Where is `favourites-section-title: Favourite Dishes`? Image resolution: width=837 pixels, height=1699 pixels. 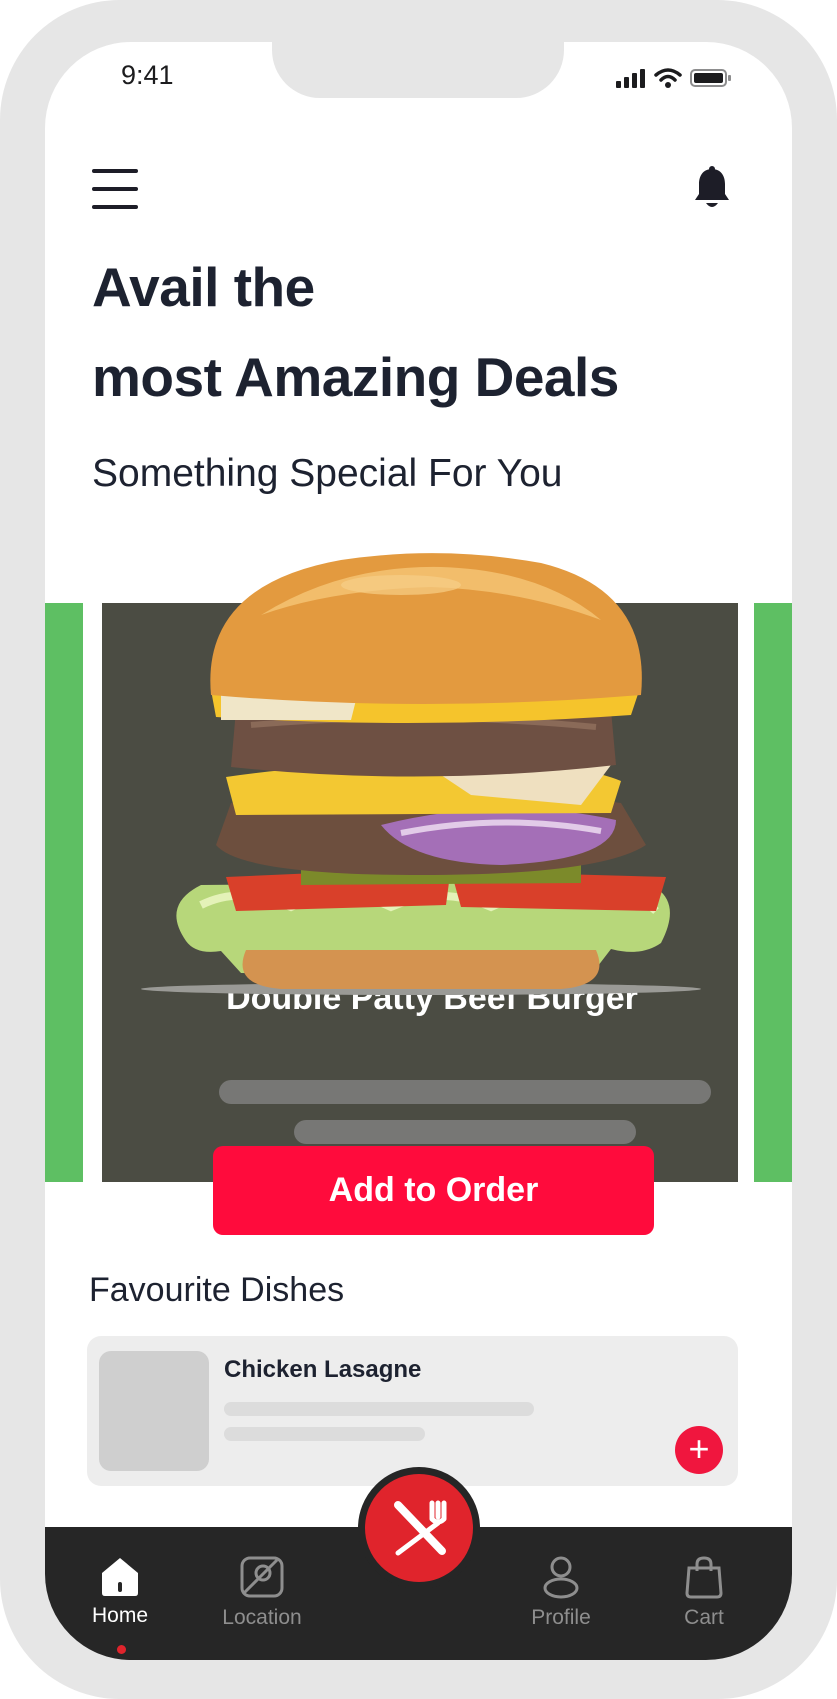 favourites-section-title: Favourite Dishes is located at coordinates (217, 1290).